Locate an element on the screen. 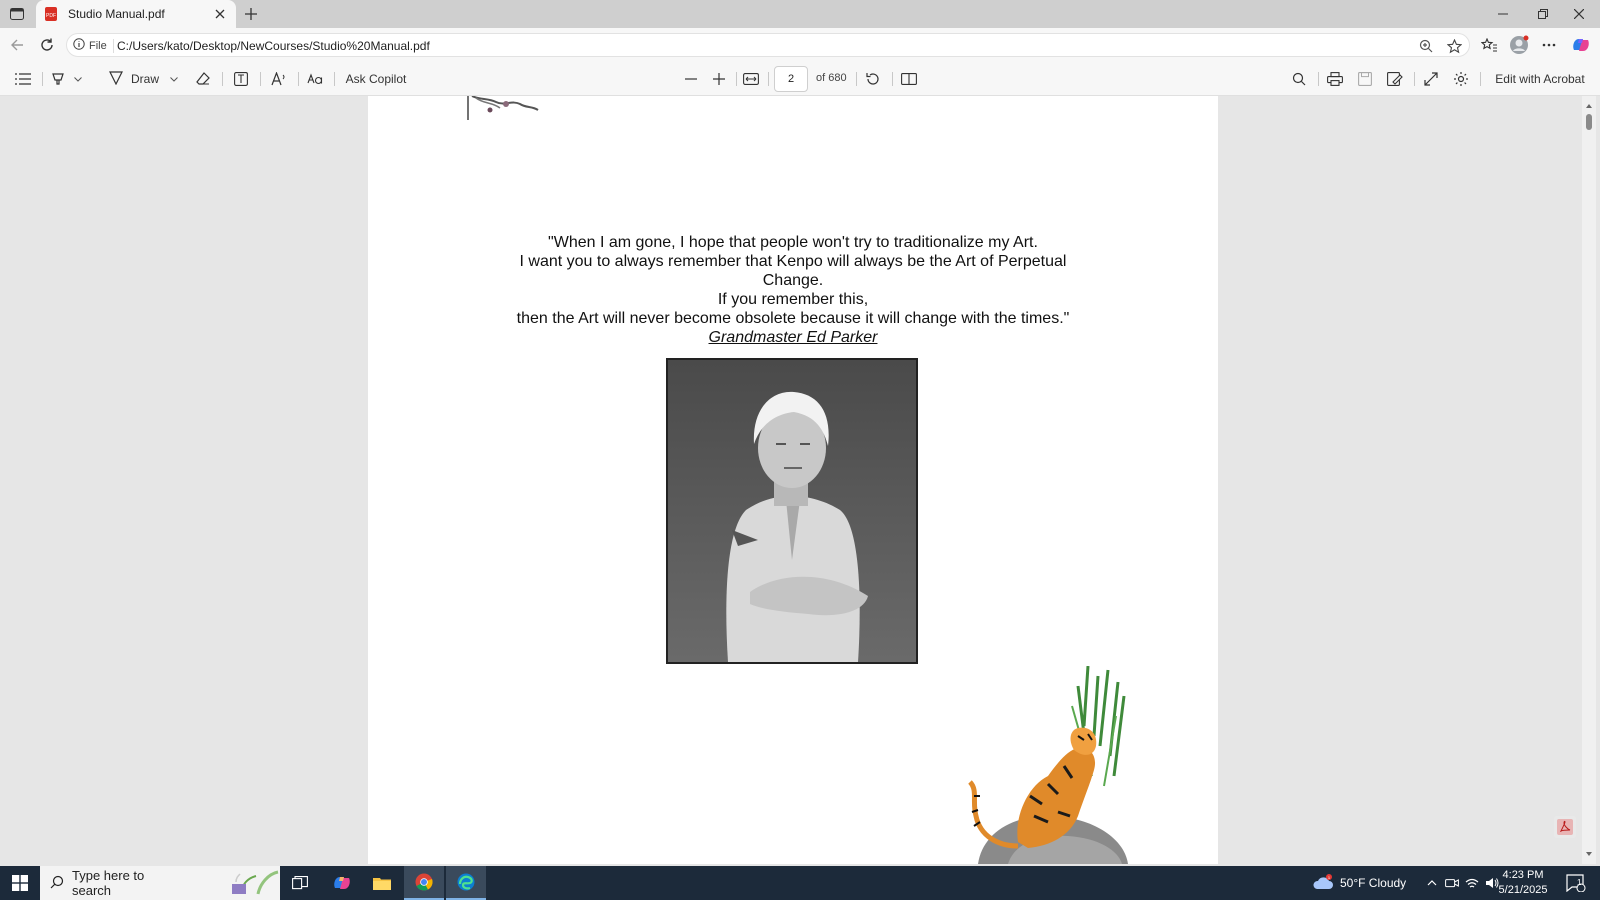 Image resolution: width=1600 pixels, height=900 pixels. omnibox-divider is located at coordinates (113, 46).